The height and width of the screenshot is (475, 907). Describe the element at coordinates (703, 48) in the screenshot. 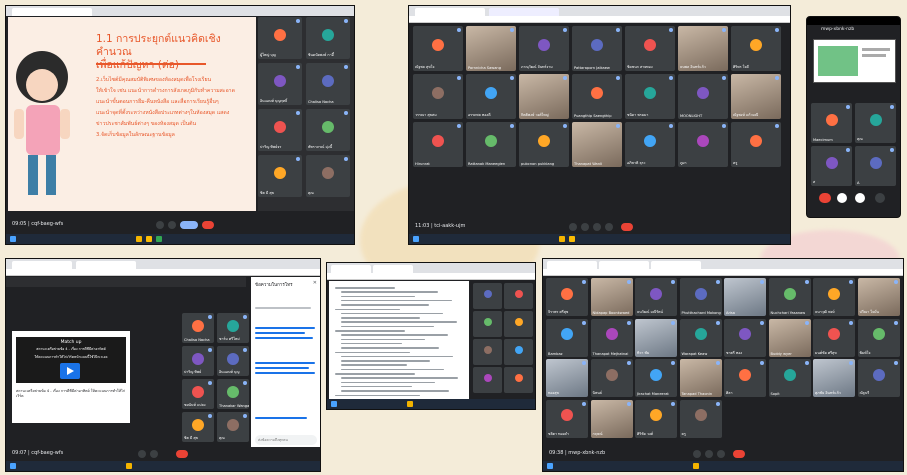

I see `participant-tile: ธนพล อินทร์แก้ว` at that location.